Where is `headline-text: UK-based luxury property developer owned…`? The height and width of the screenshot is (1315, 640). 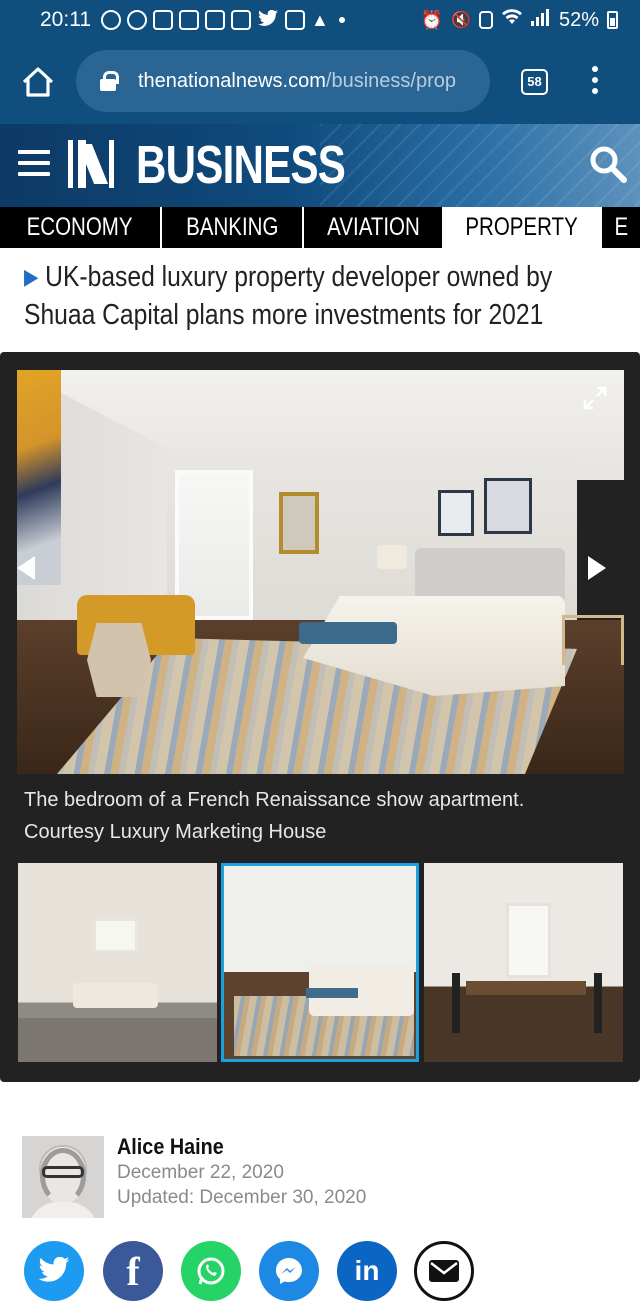 headline-text: UK-based luxury property developer owned… is located at coordinates (288, 296).